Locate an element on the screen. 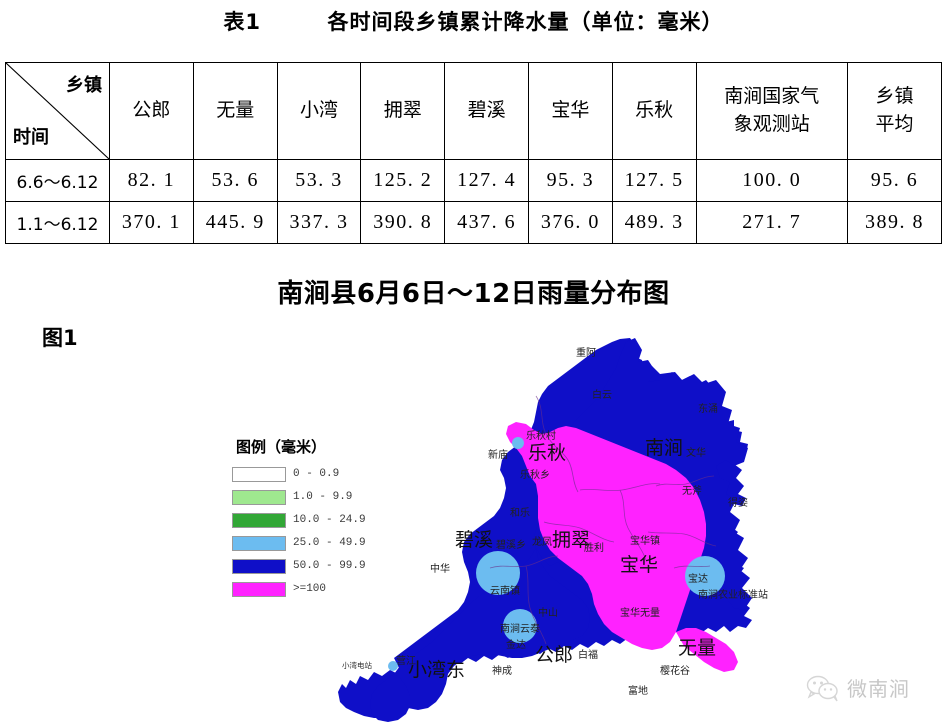  watermark-text: 微南涧 is located at coordinates (878, 689).